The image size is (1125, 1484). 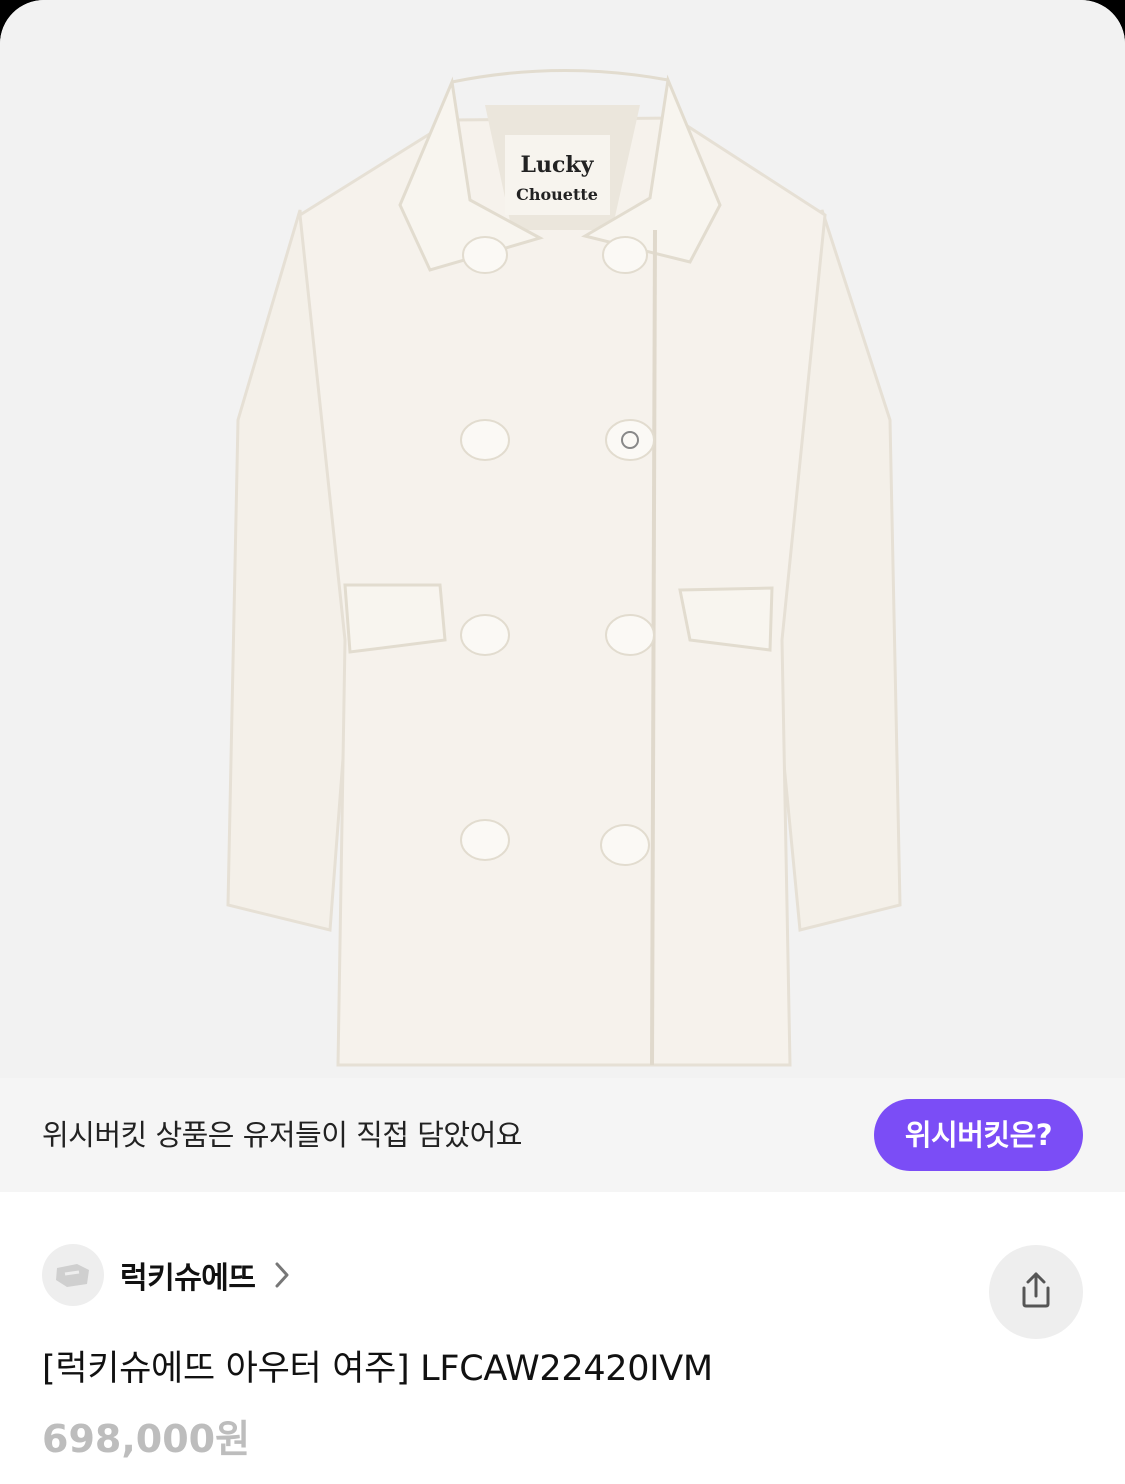 I want to click on share-button, so click(x=1036, y=1292).